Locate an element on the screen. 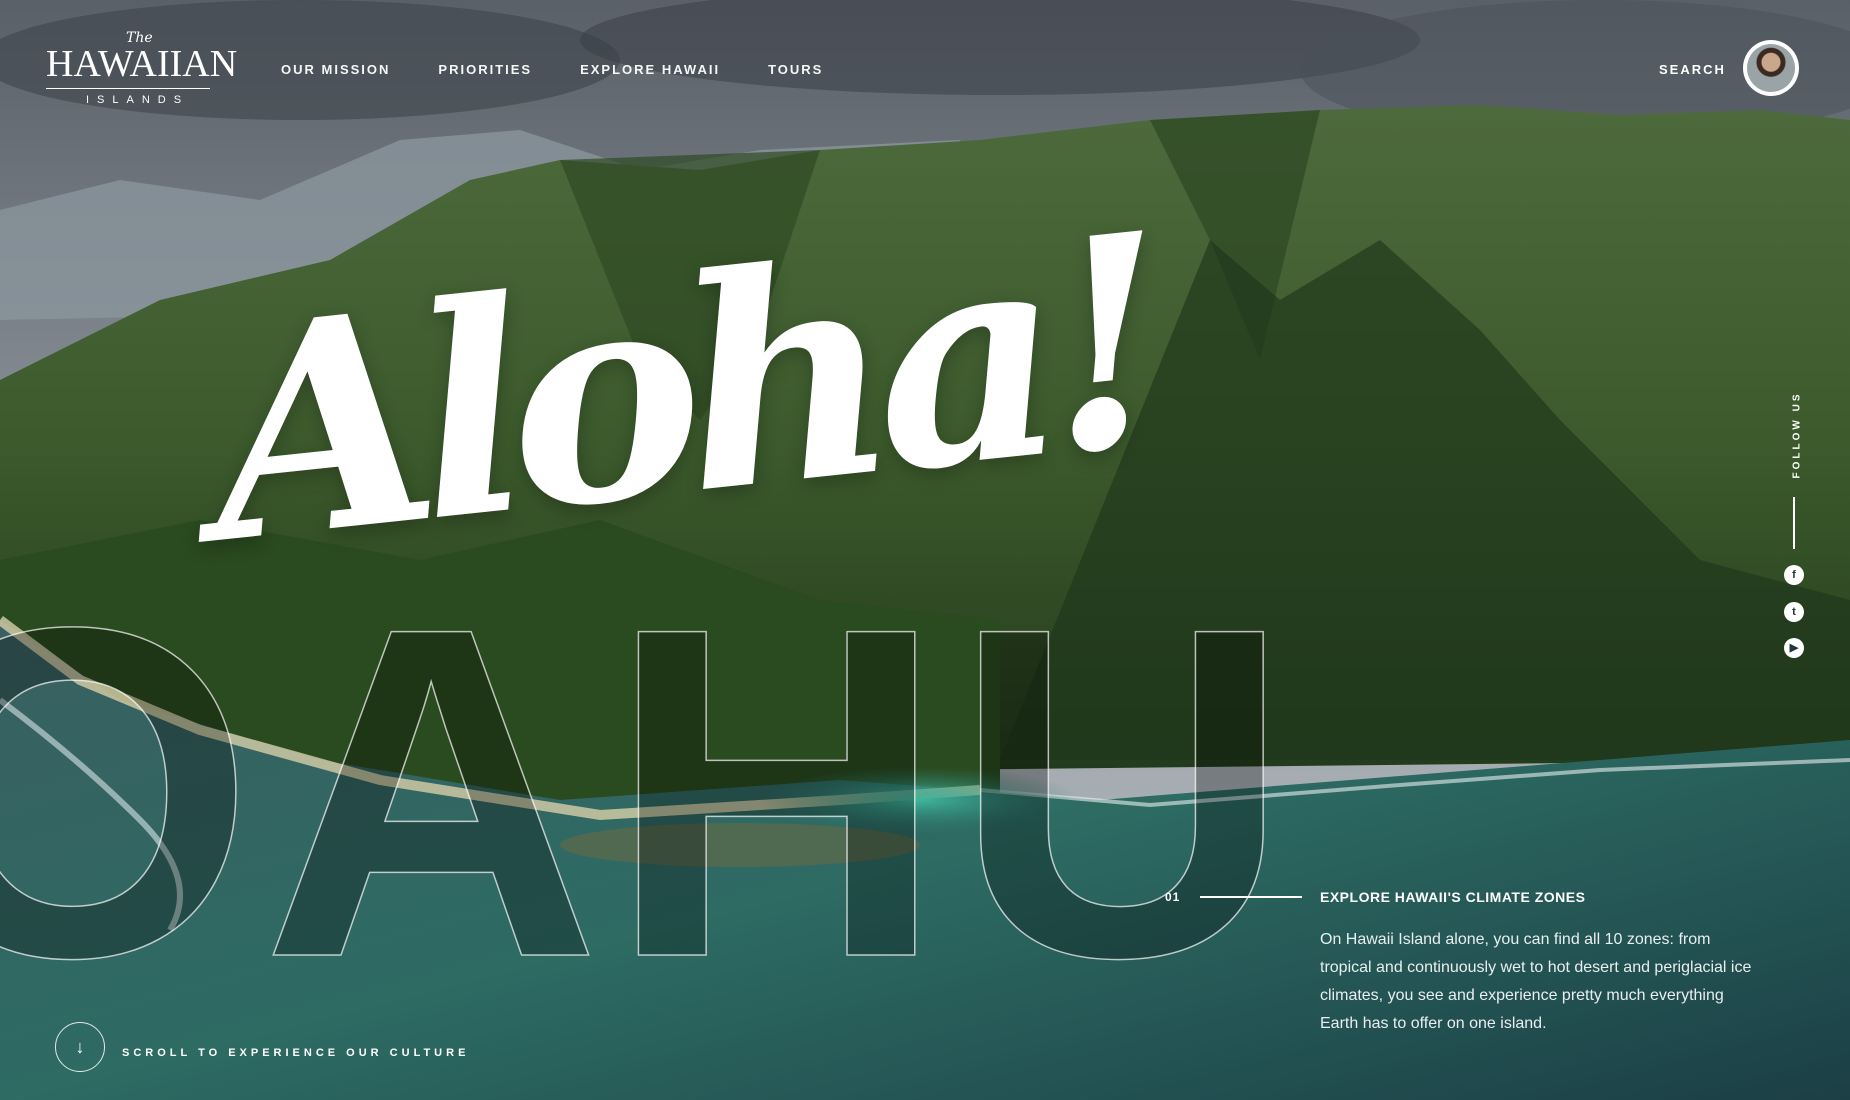 This screenshot has height=1100, width=1850. follow-us-label: FOLLOW US is located at coordinates (1797, 435).